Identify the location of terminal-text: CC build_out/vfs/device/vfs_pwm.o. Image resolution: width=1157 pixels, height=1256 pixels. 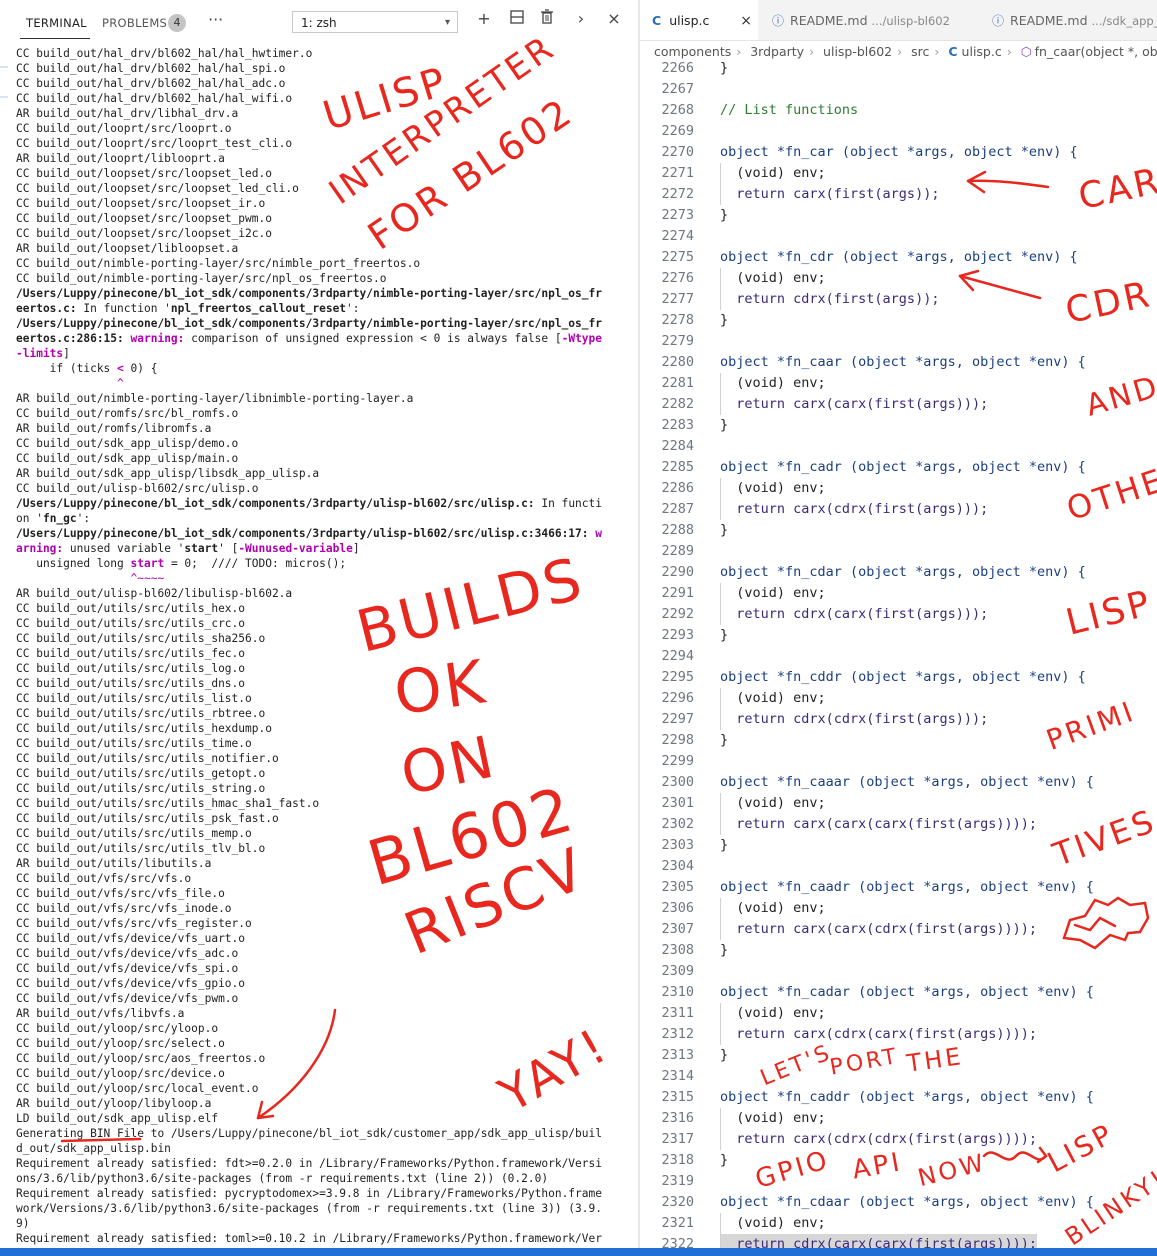
(127, 998).